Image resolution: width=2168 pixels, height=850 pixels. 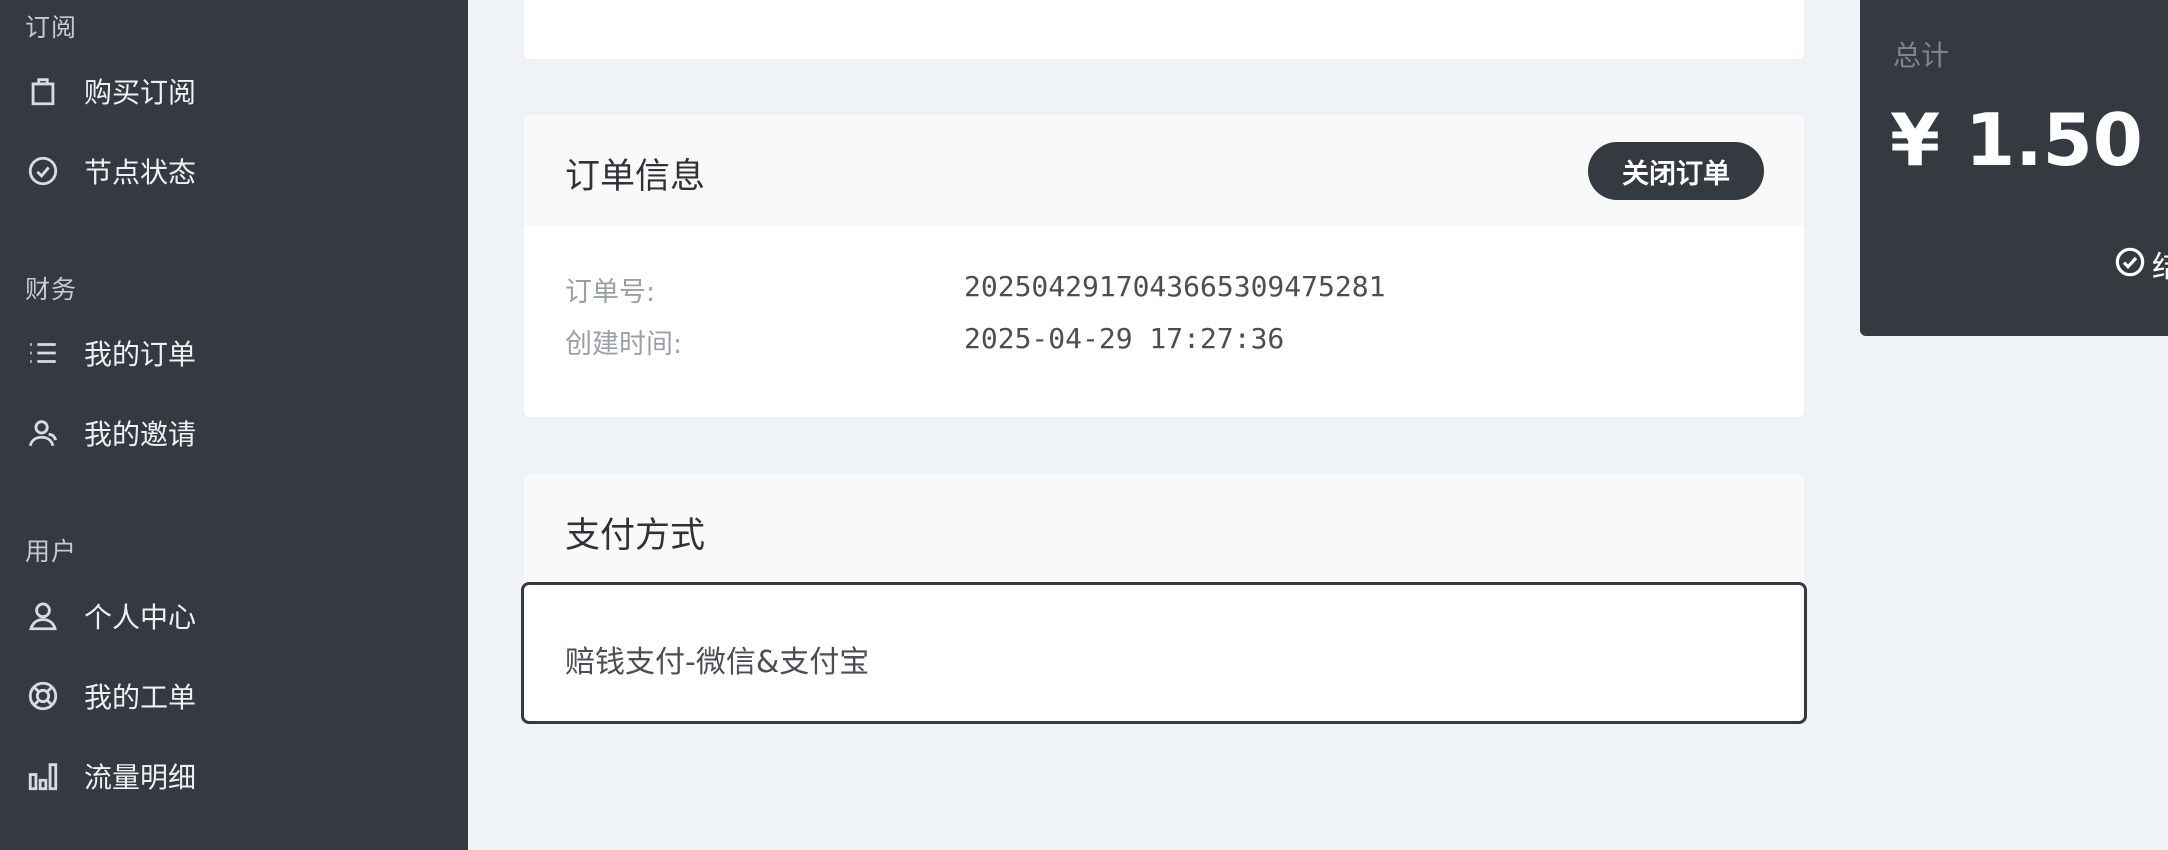 What do you see at coordinates (1676, 171) in the screenshot?
I see `close-order-button: 关闭订单` at bounding box center [1676, 171].